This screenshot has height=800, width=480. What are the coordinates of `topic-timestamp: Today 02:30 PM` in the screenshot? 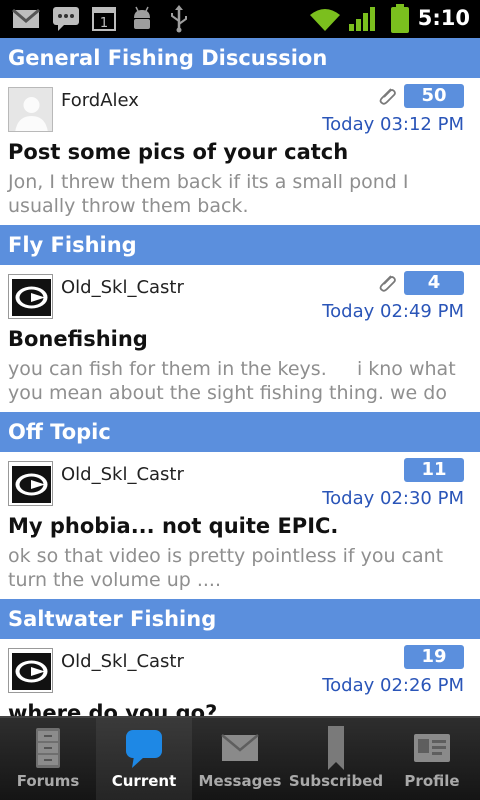 It's located at (393, 498).